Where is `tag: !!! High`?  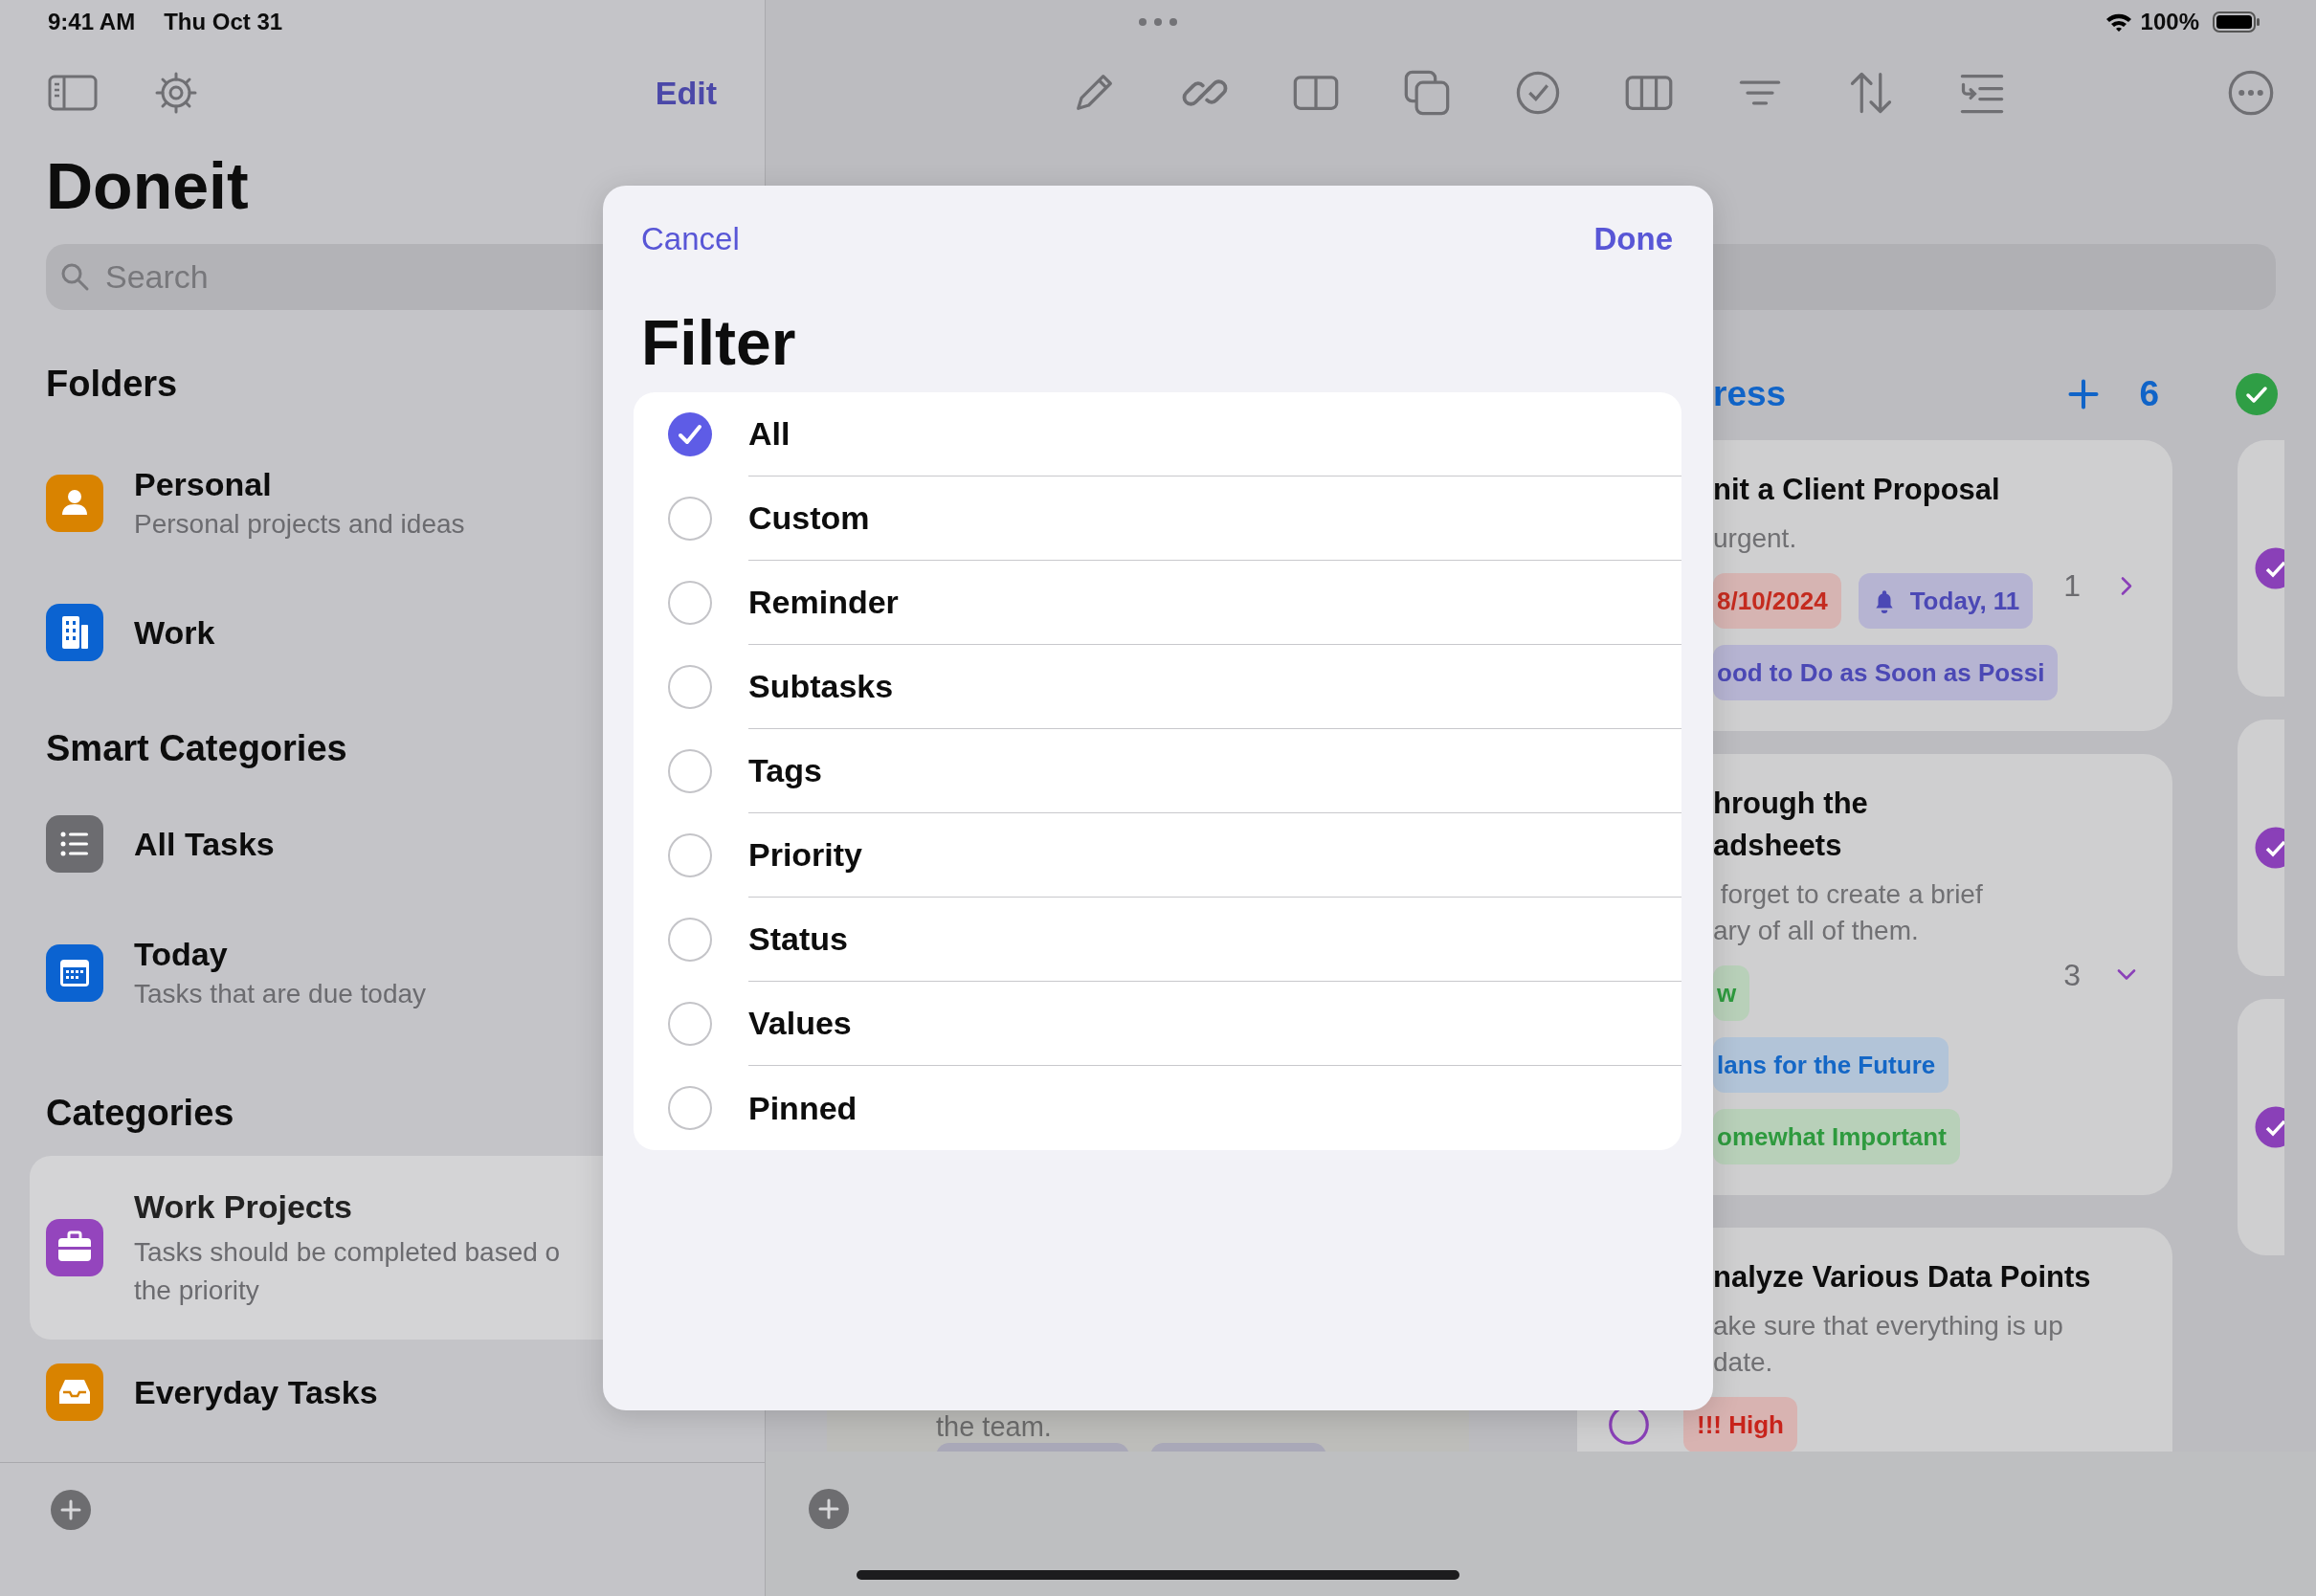
tag: !!! High is located at coordinates (1740, 1425).